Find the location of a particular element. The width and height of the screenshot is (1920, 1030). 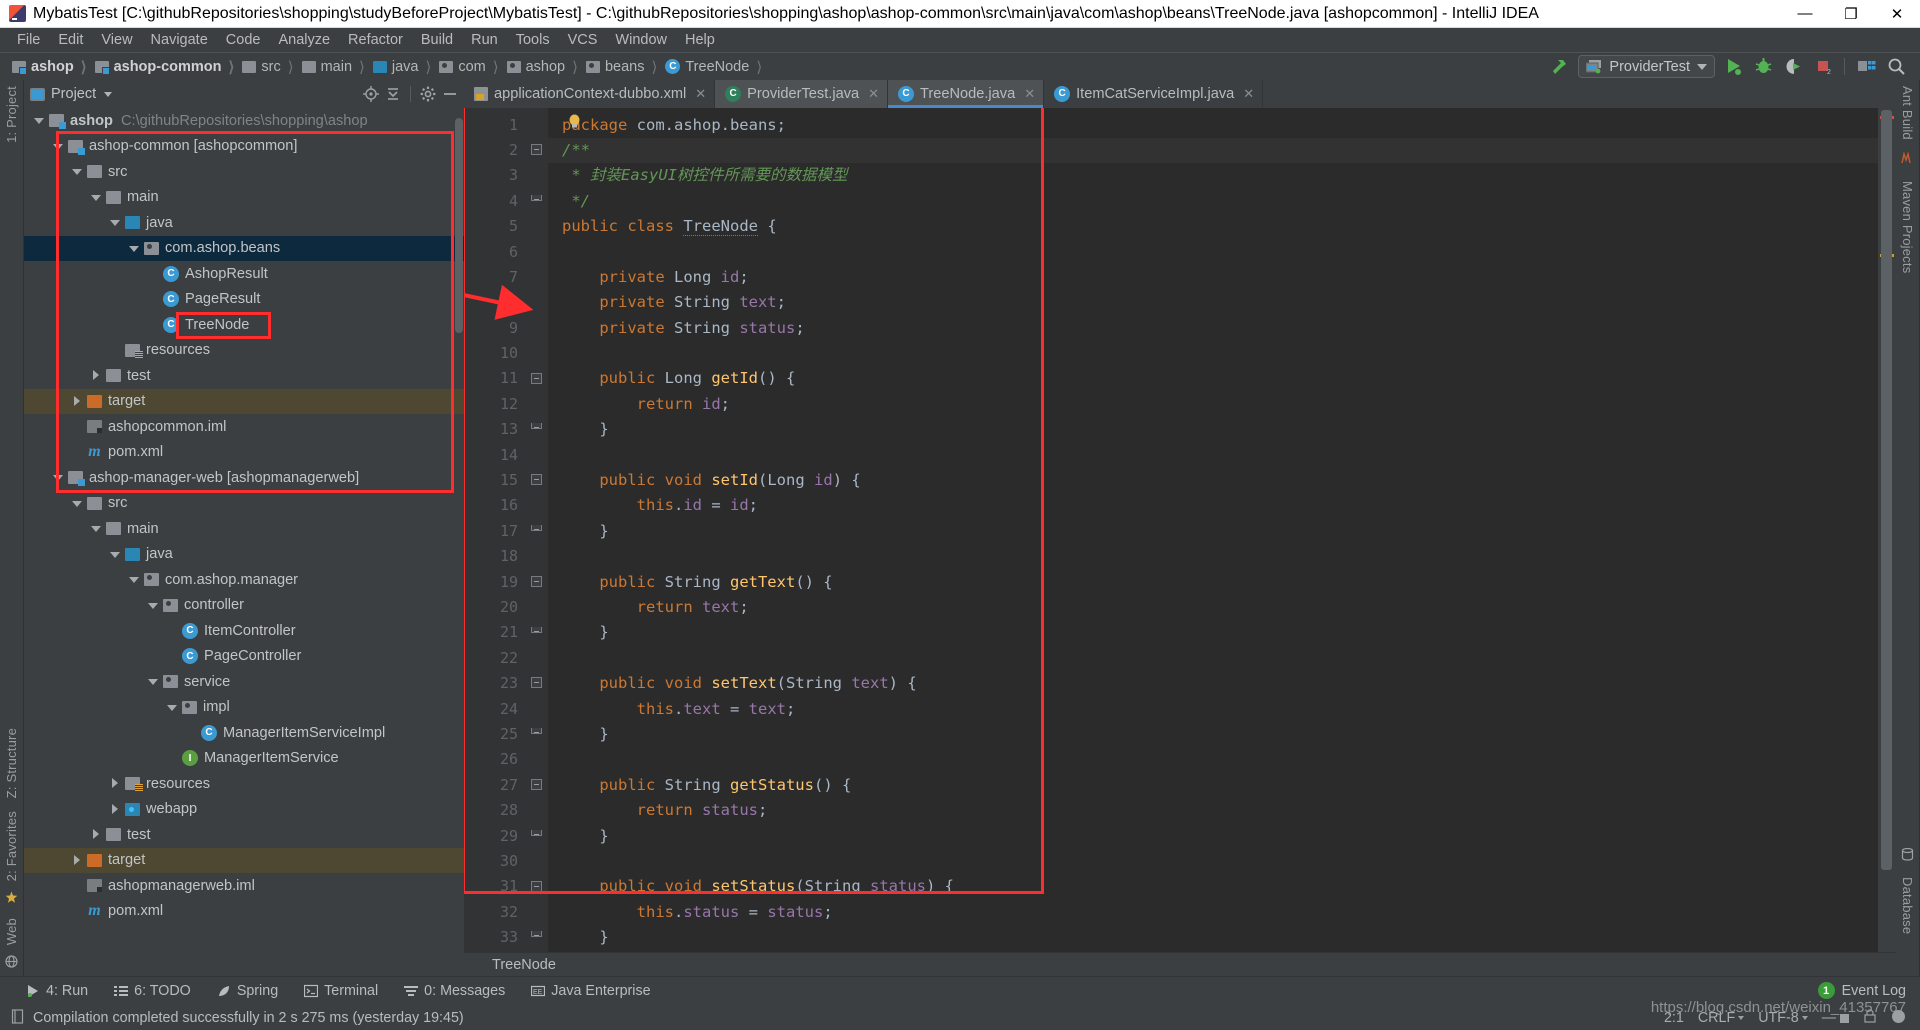

tab-ItemCatServiceImpl-java: C ItemCatServiceImpl.java ✕ is located at coordinates (1154, 94).